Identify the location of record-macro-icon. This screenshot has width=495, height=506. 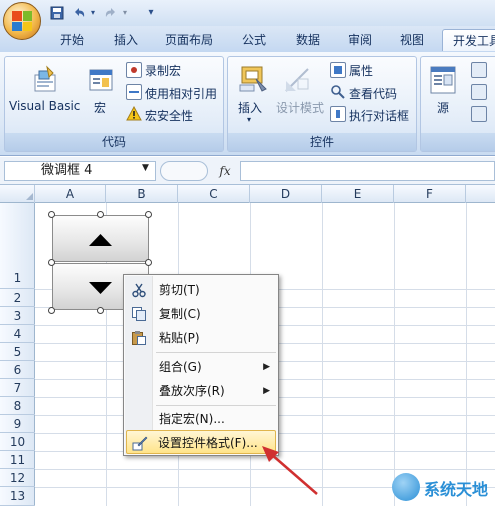
(134, 70).